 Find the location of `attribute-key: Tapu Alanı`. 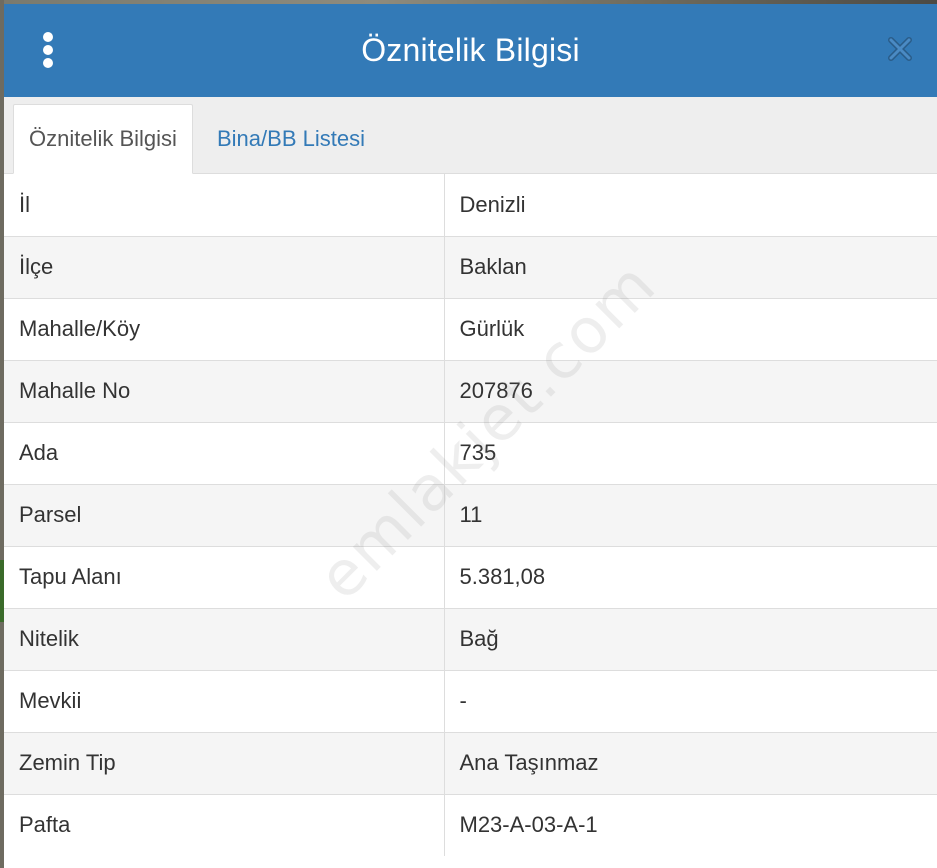

attribute-key: Tapu Alanı is located at coordinates (224, 576).